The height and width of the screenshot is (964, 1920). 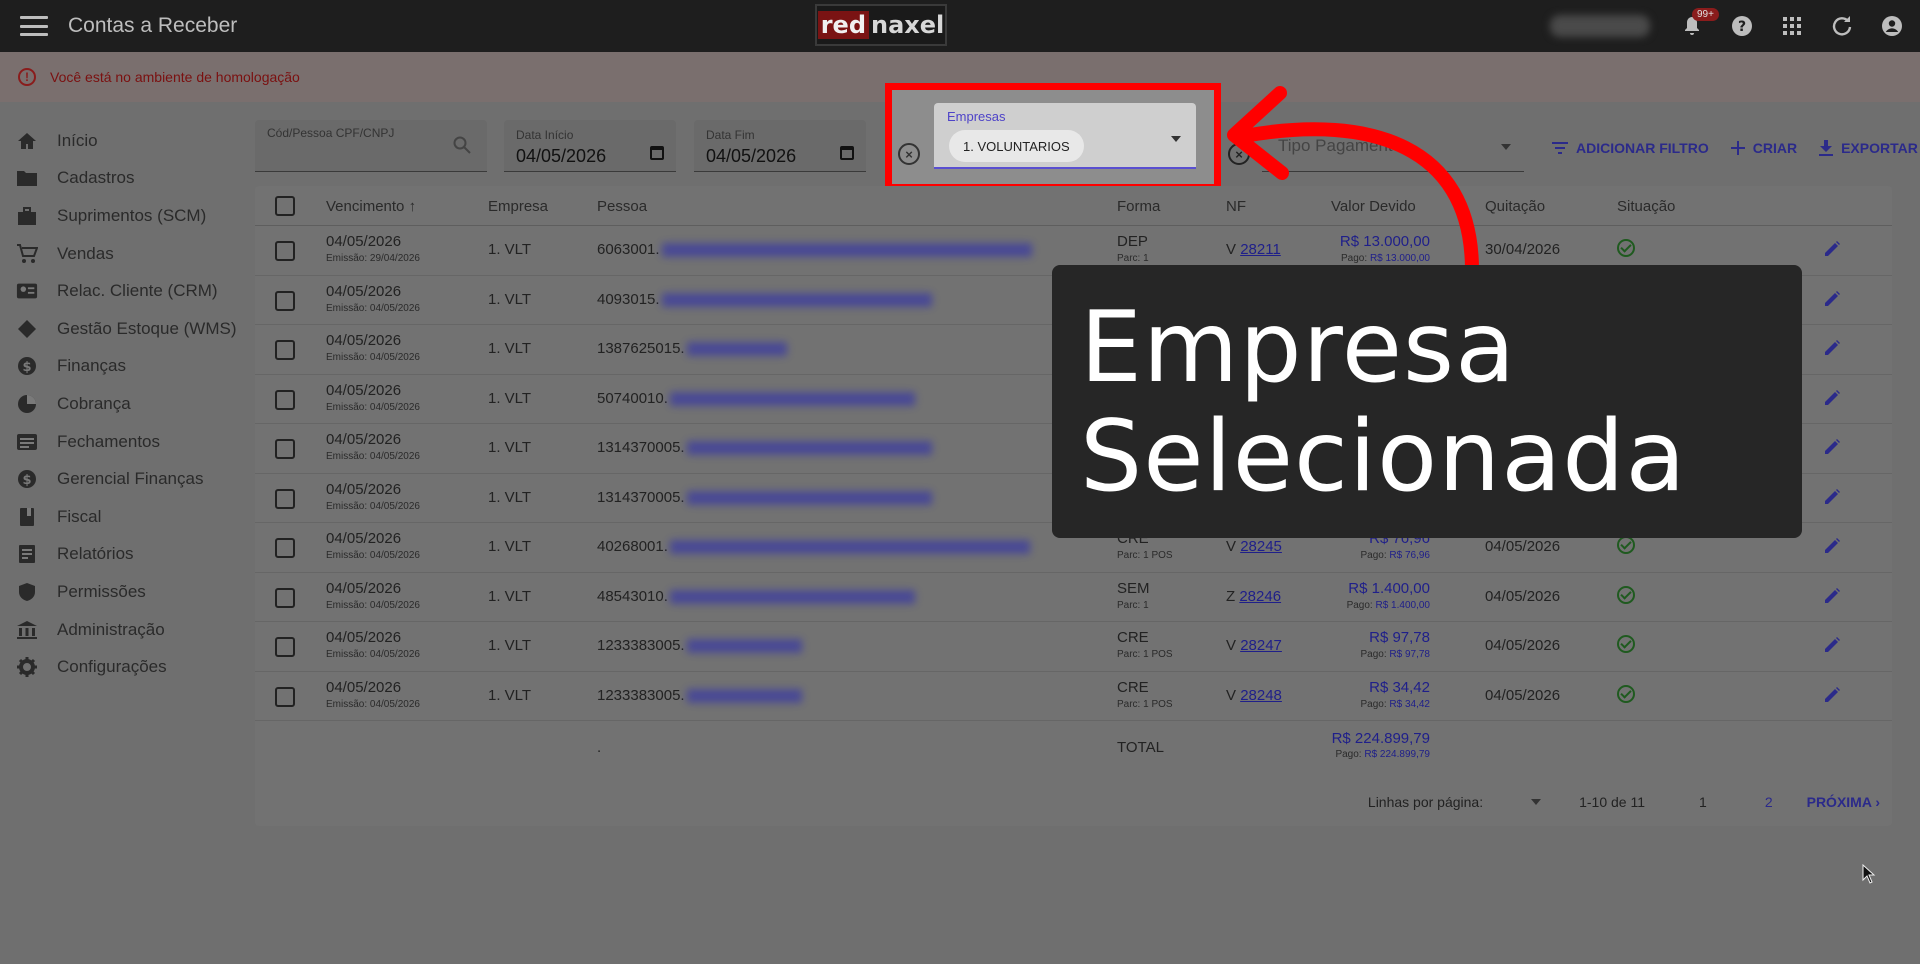 I want to click on dollar-icon: $, so click(x=27, y=366).